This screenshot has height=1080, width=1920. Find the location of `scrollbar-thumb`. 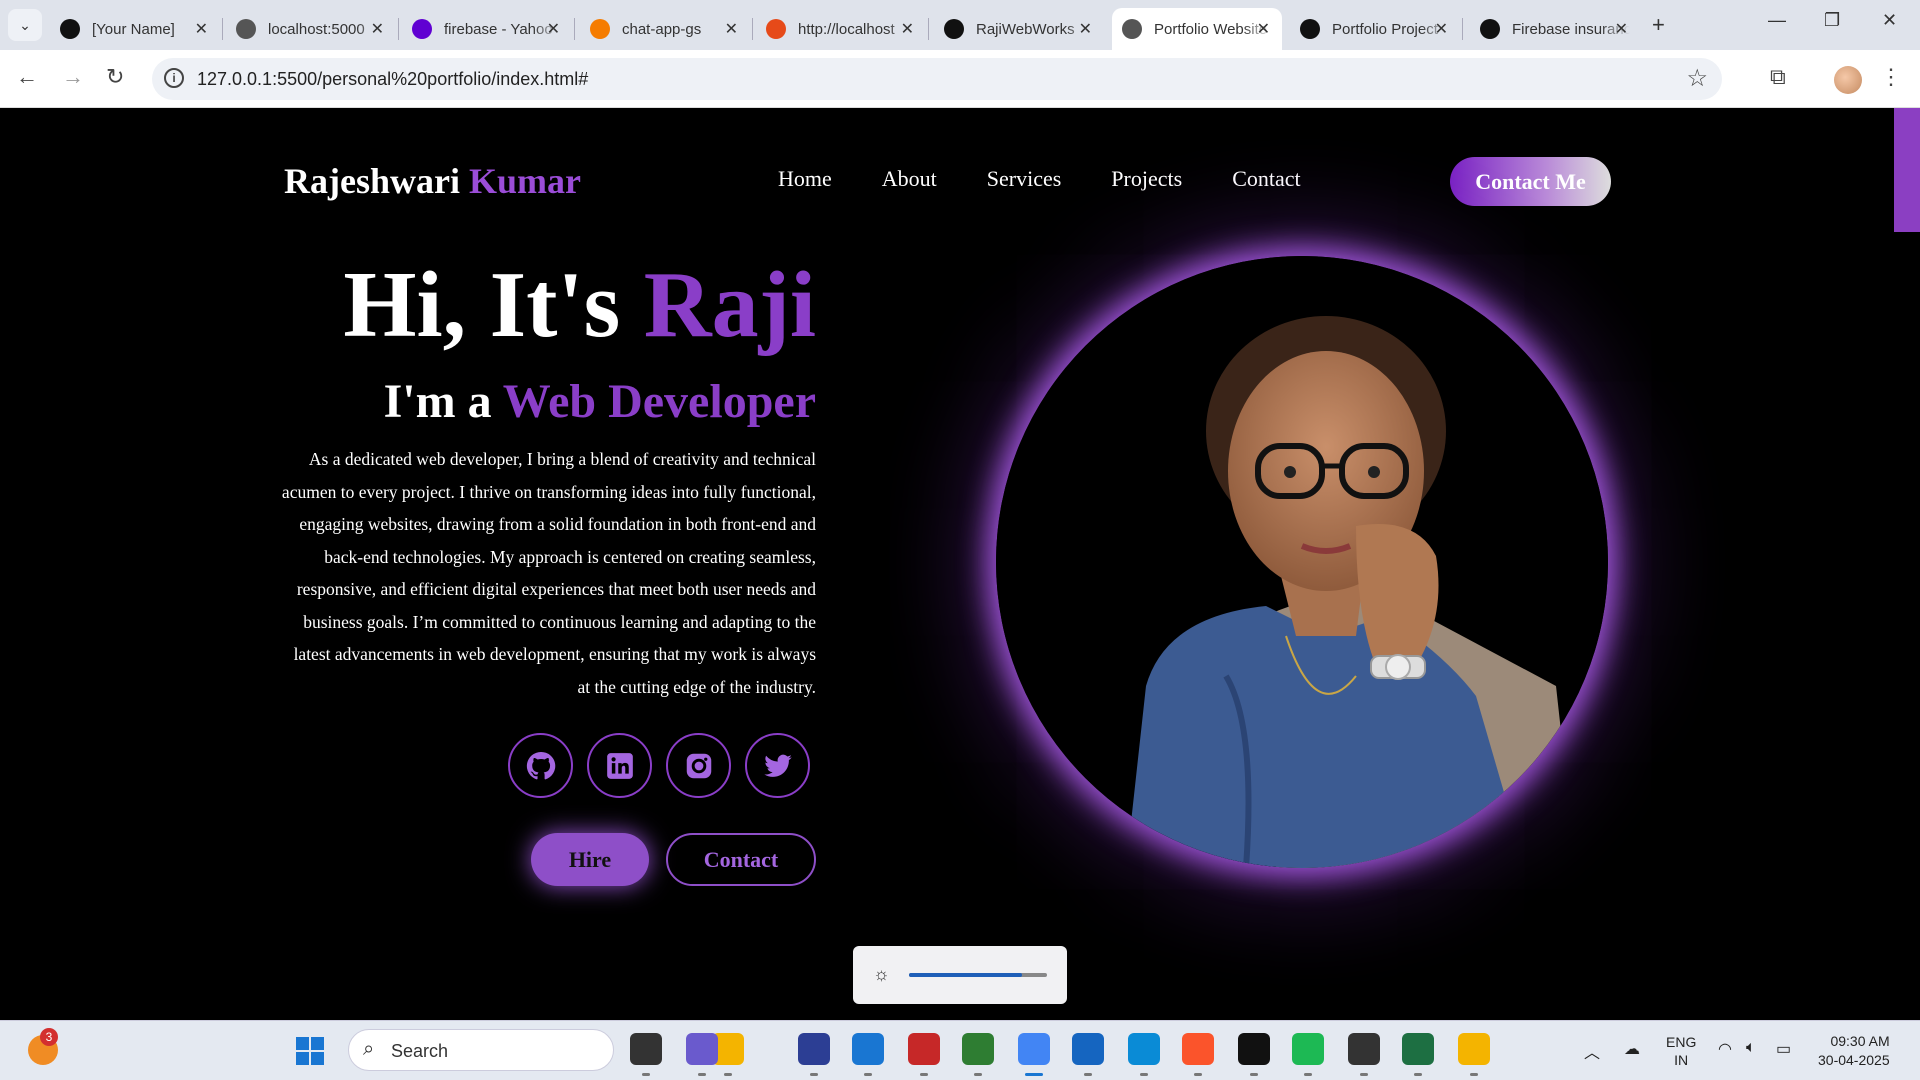

scrollbar-thumb is located at coordinates (1907, 170).